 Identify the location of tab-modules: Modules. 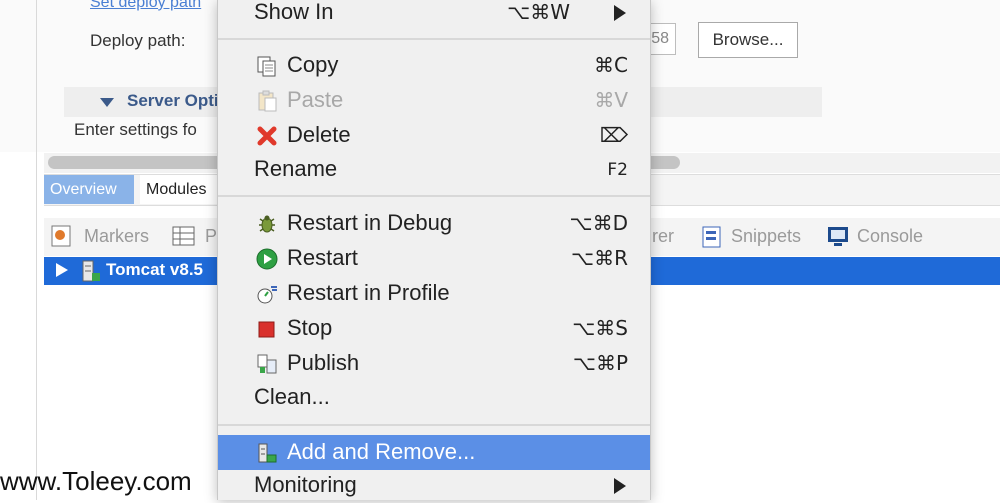
(183, 189).